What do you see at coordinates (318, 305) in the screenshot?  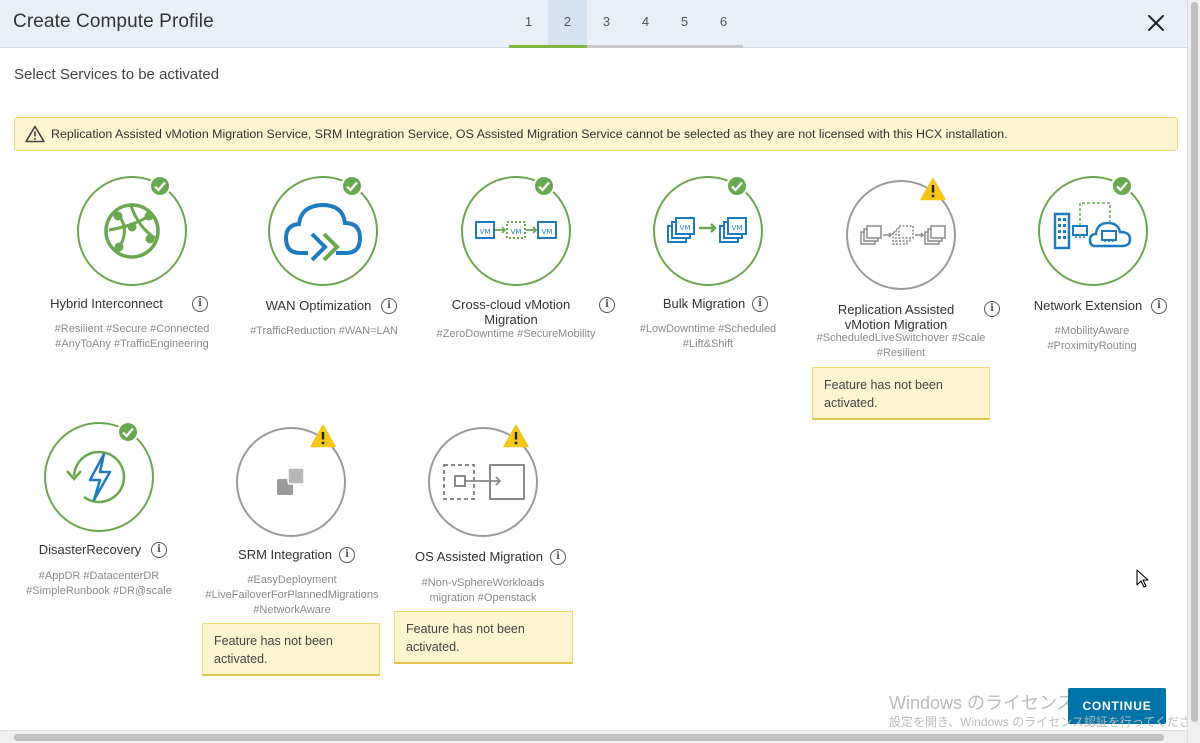 I see `service-name: WAN Optimization` at bounding box center [318, 305].